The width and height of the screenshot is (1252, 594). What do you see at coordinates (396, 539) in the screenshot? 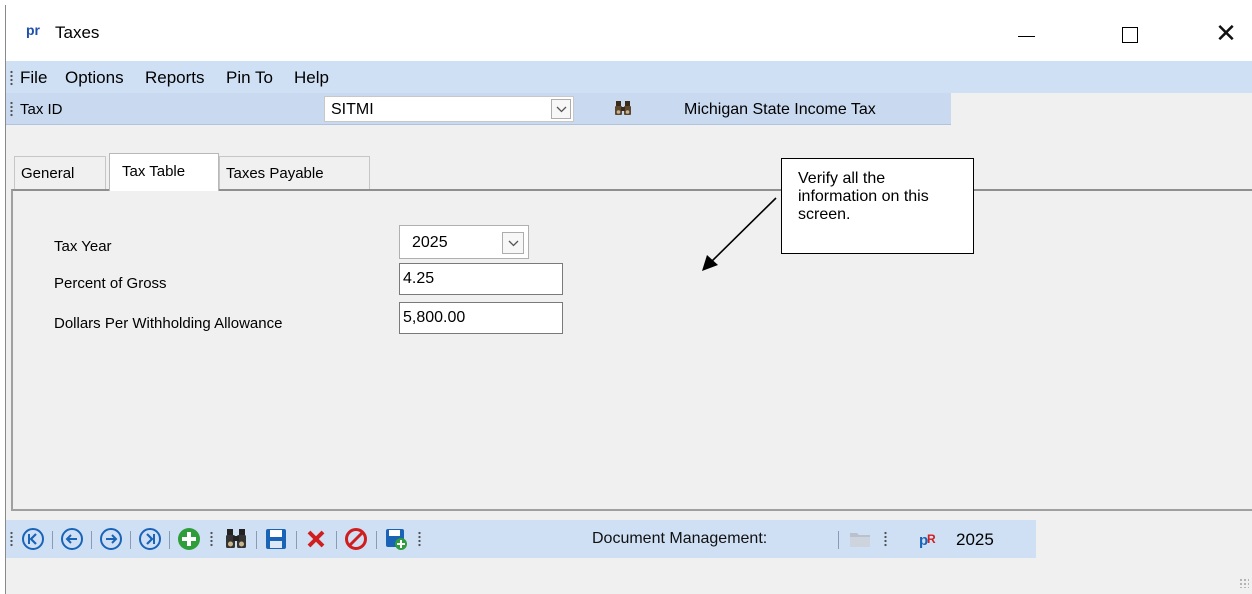
I see `save-new-icon` at bounding box center [396, 539].